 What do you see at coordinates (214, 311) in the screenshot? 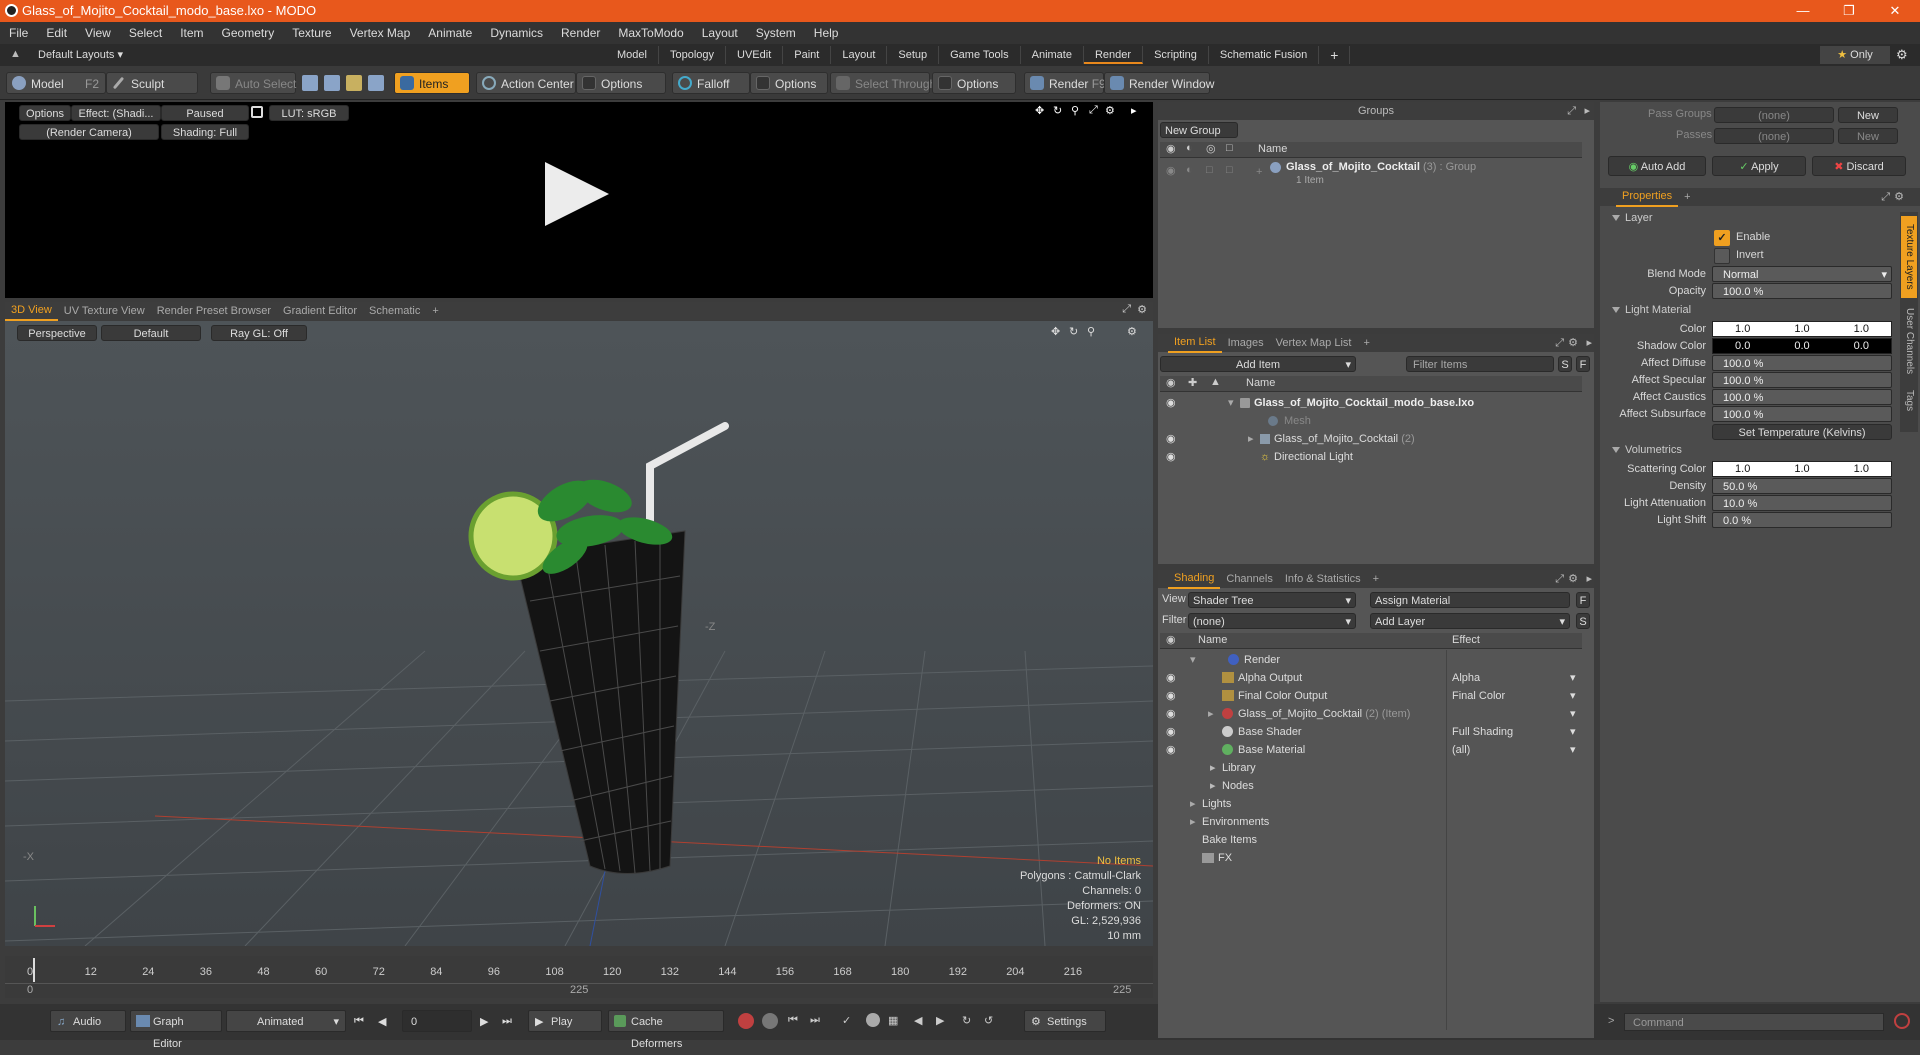
I see `tab-render-preset-browser: Render Preset Browser` at bounding box center [214, 311].